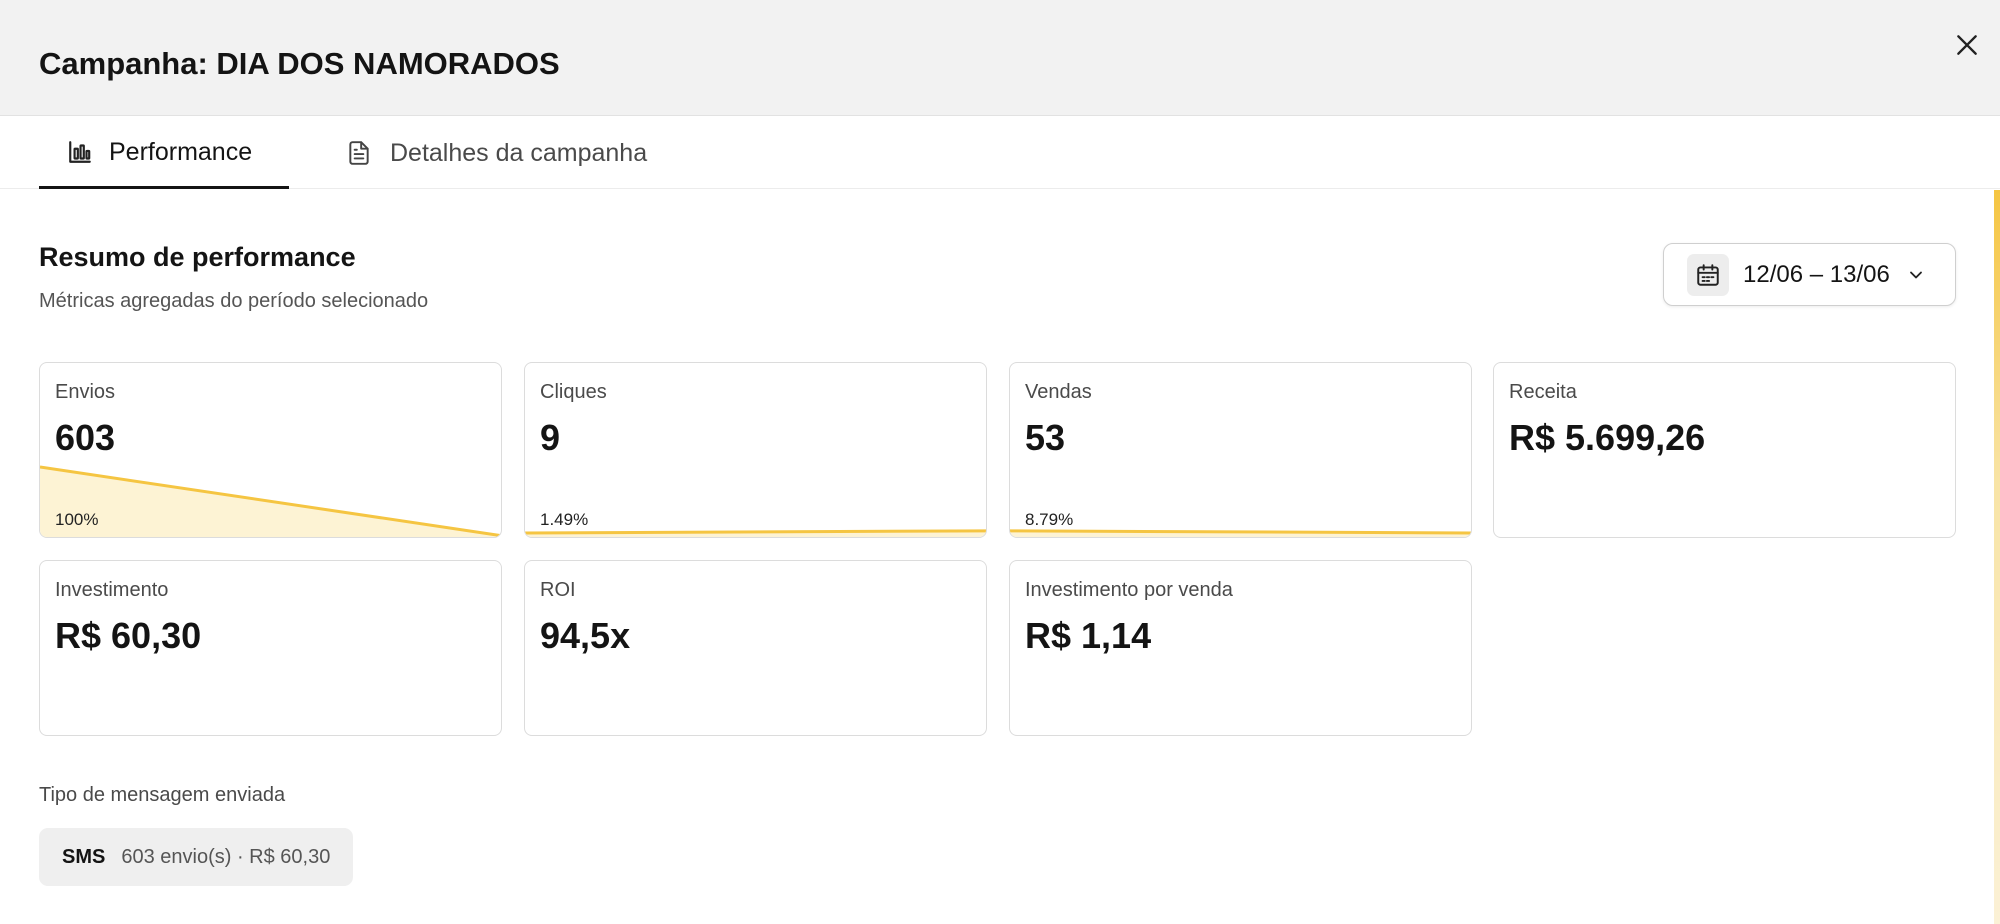  What do you see at coordinates (755, 450) in the screenshot?
I see `metric-card-cliques: Cliques 9 1.49%` at bounding box center [755, 450].